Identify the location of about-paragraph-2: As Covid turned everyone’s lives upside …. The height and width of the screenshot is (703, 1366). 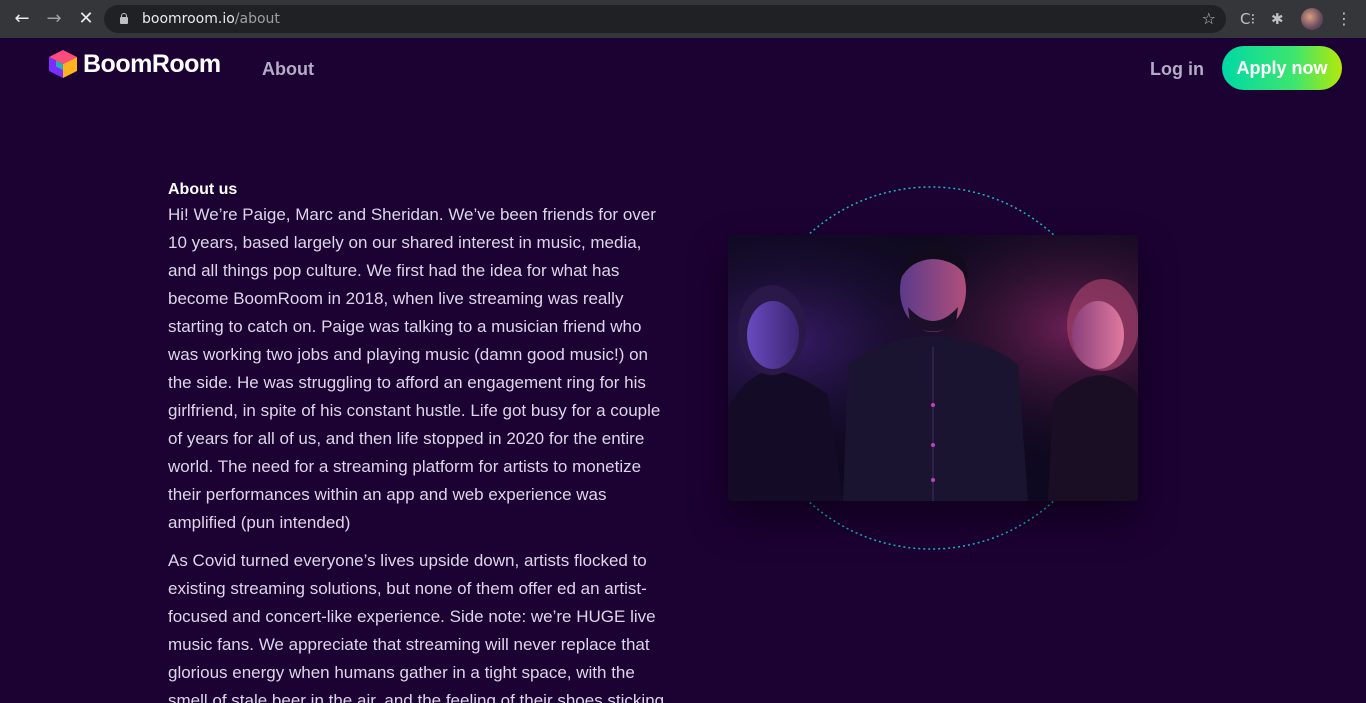
(416, 627).